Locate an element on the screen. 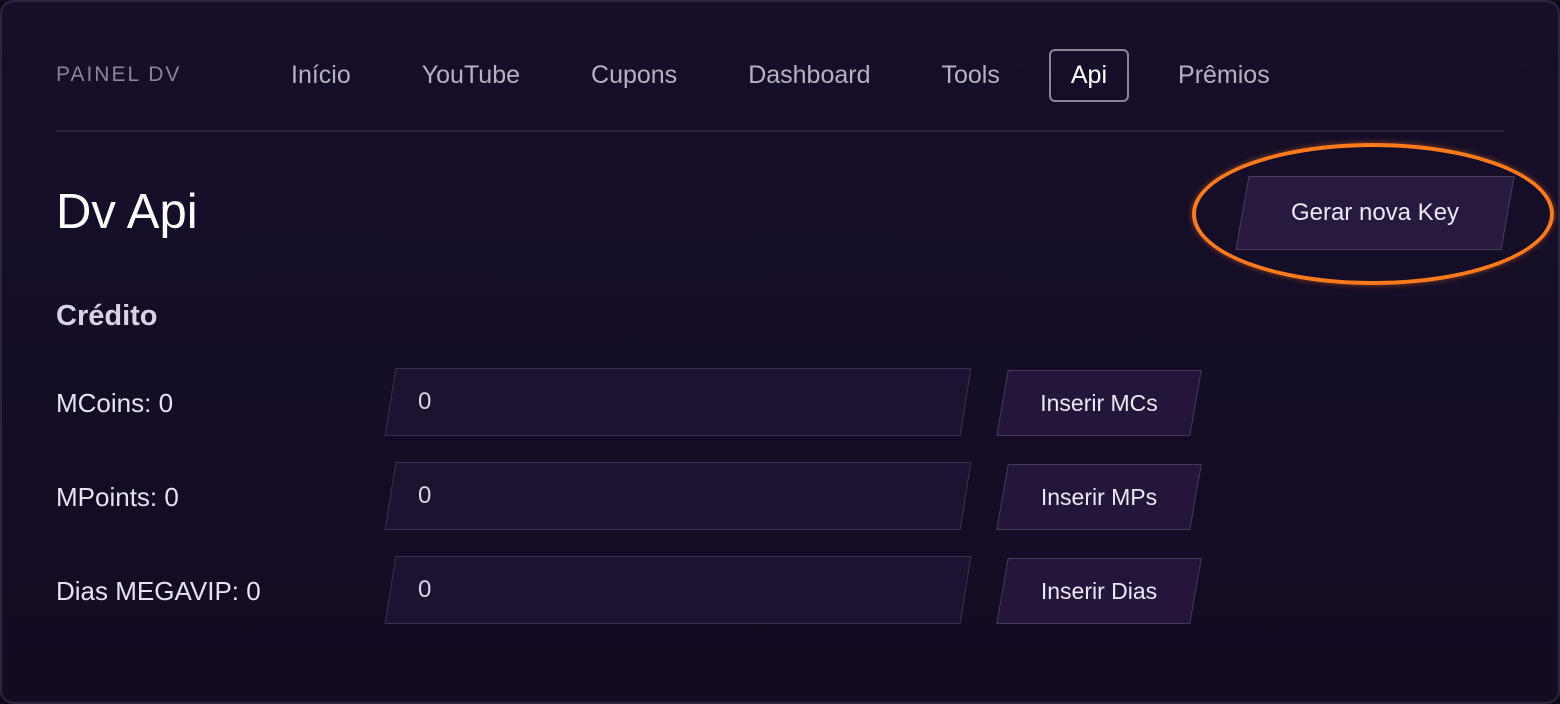  generate-key-button: Gerar nova Key is located at coordinates (1375, 213).